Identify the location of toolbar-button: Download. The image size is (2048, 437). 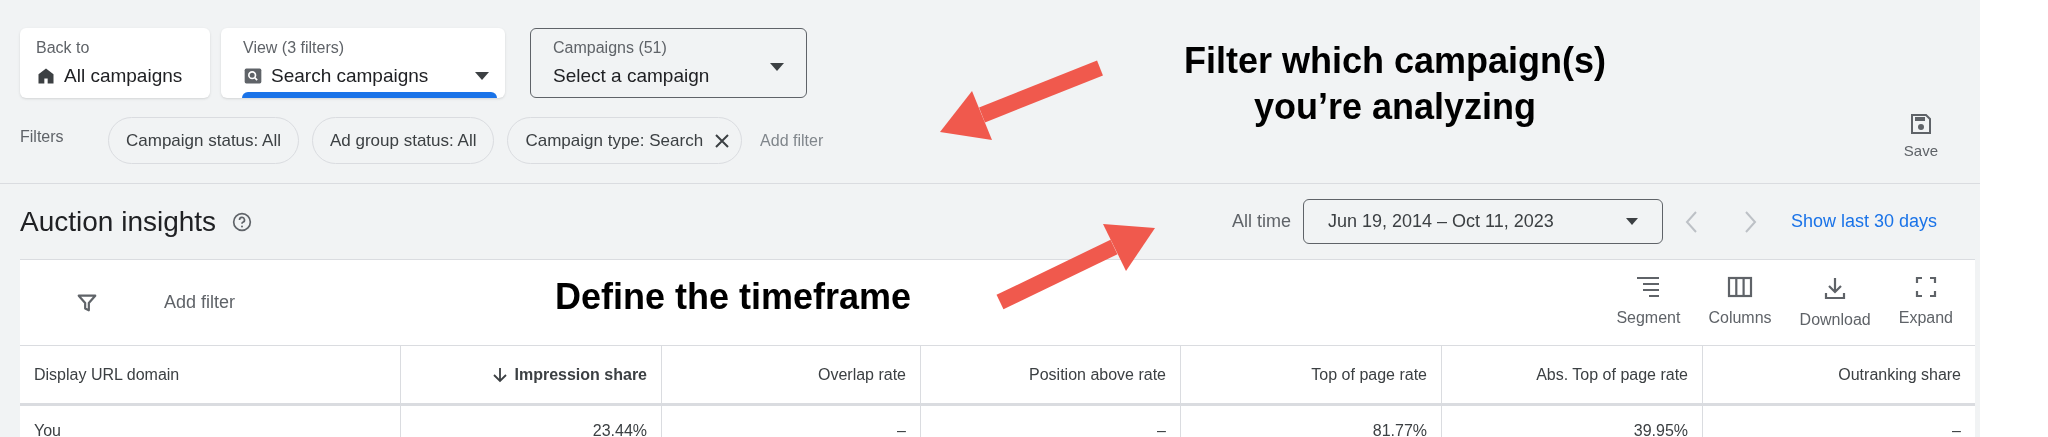
(1835, 302).